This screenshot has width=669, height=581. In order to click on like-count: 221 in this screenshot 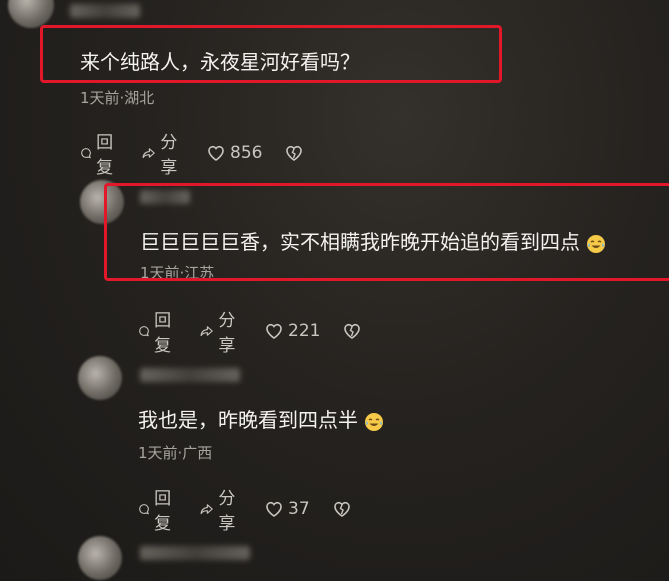, I will do `click(304, 331)`.